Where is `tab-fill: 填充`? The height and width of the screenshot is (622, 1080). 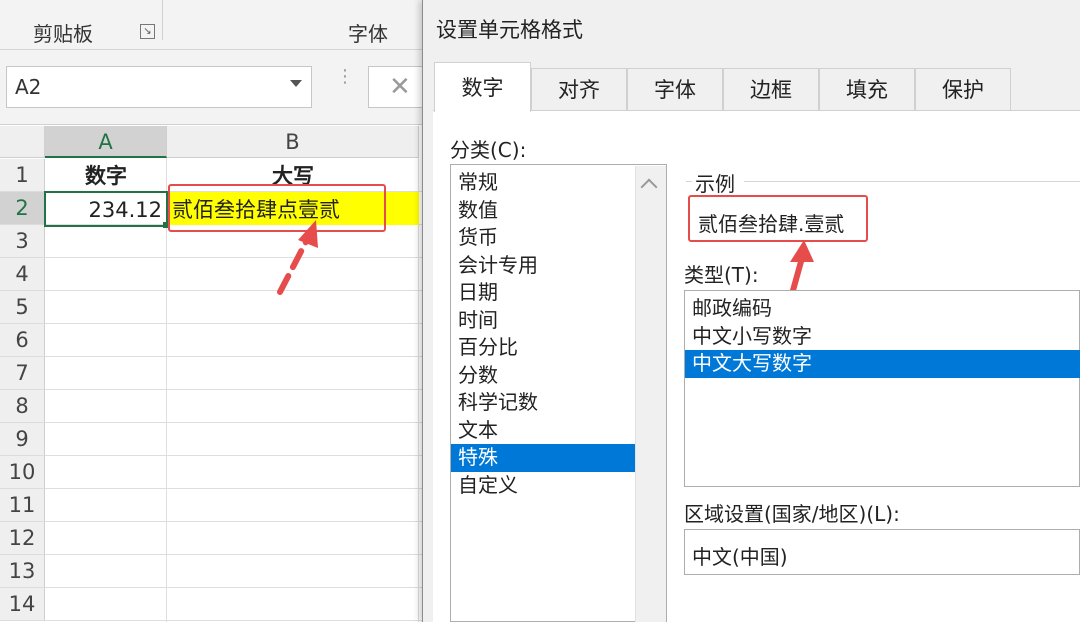
tab-fill: 填充 is located at coordinates (867, 89).